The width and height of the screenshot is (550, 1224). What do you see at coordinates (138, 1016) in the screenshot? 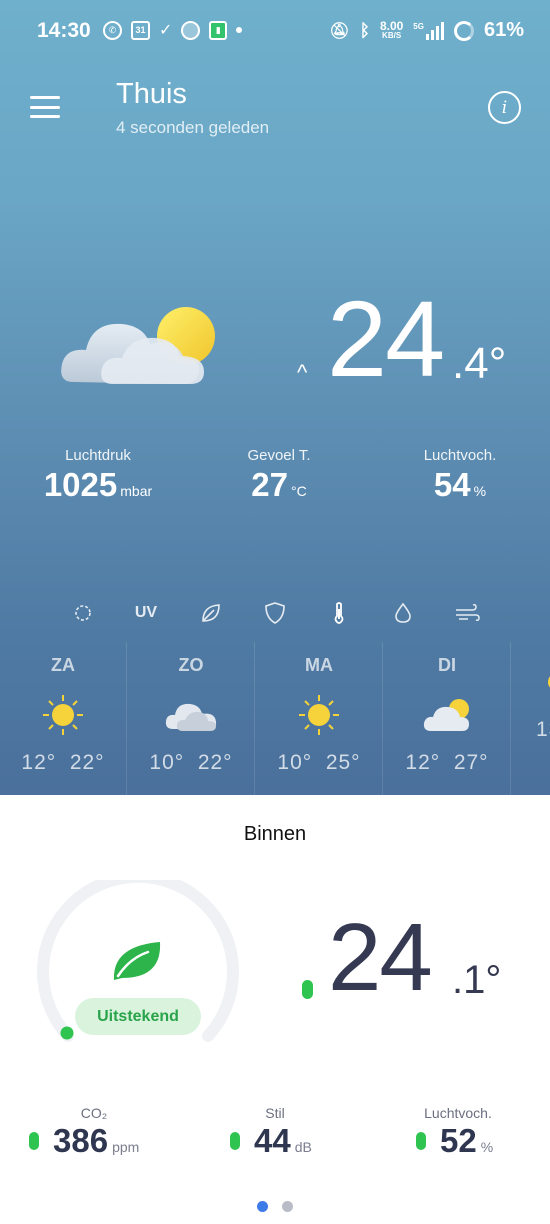
I see `air-quality-badge: Uitstekend` at bounding box center [138, 1016].